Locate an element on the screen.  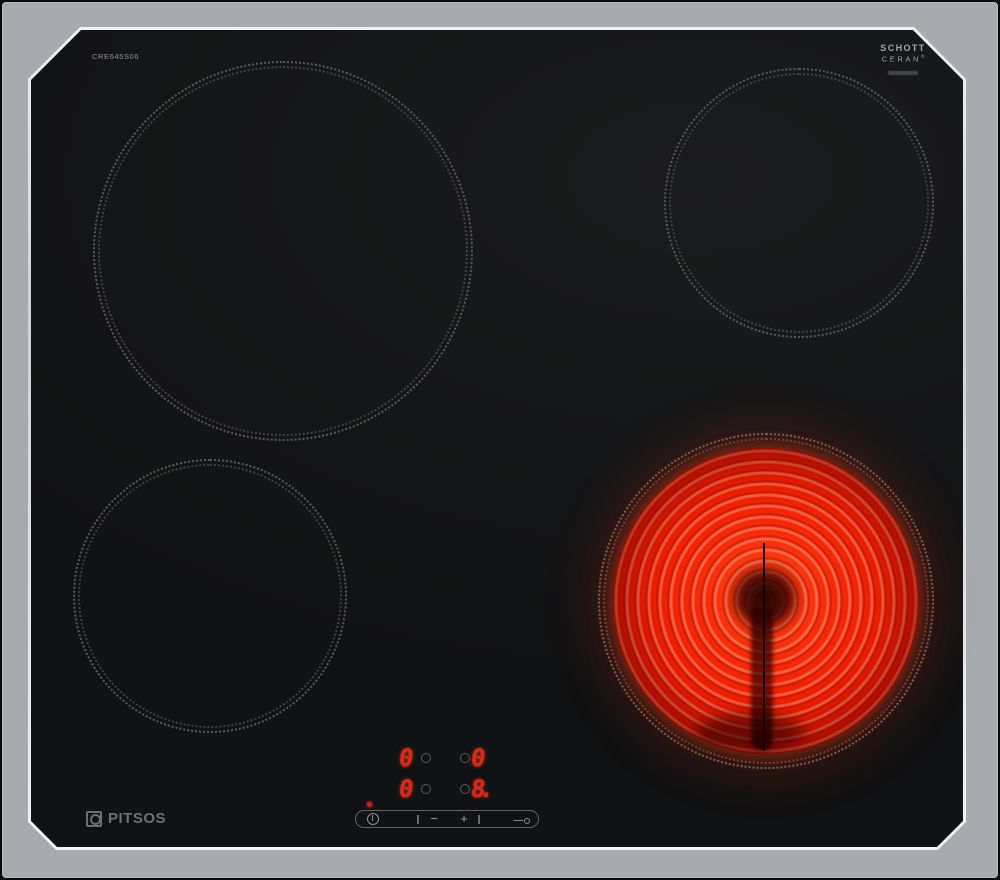
plus-key: + is located at coordinates (464, 818).